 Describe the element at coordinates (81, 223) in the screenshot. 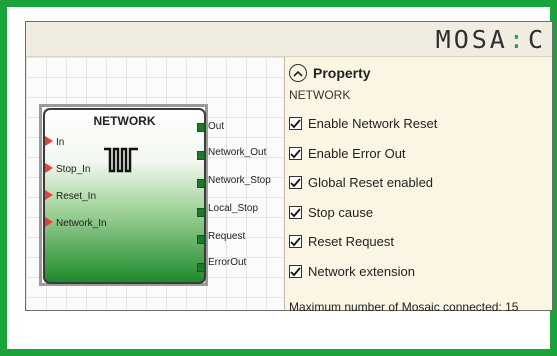

I see `input-label-network-in: Network_In` at that location.